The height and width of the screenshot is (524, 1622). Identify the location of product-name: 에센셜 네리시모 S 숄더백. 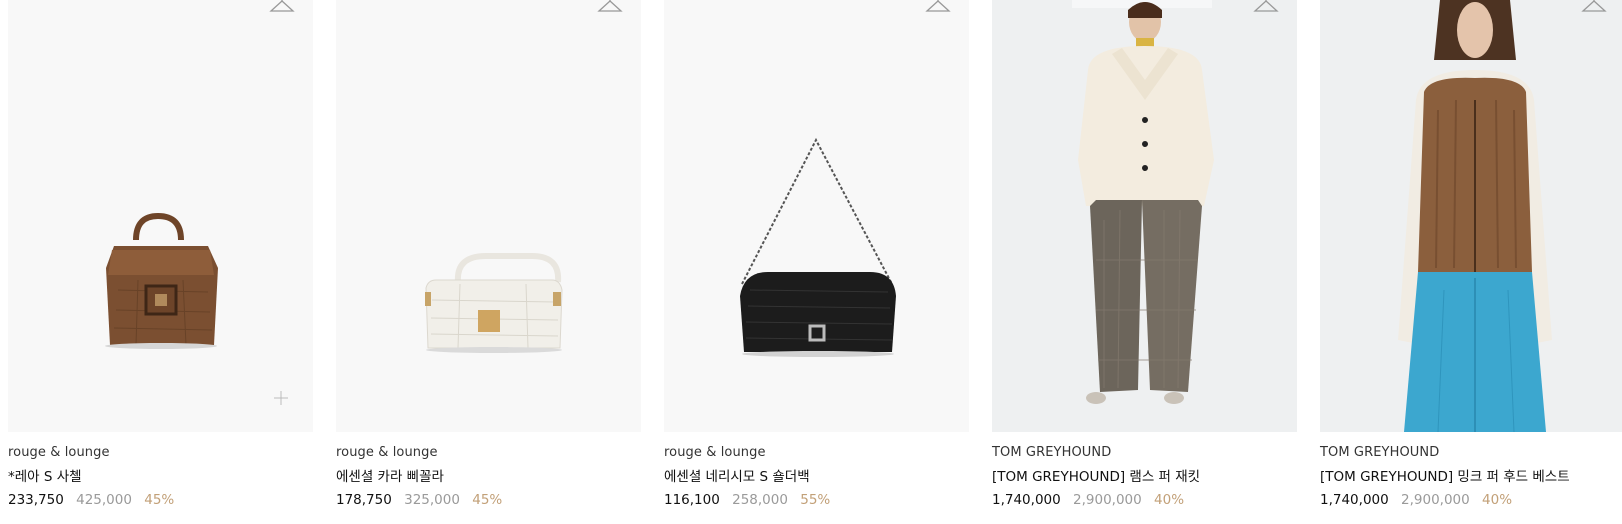
(816, 477).